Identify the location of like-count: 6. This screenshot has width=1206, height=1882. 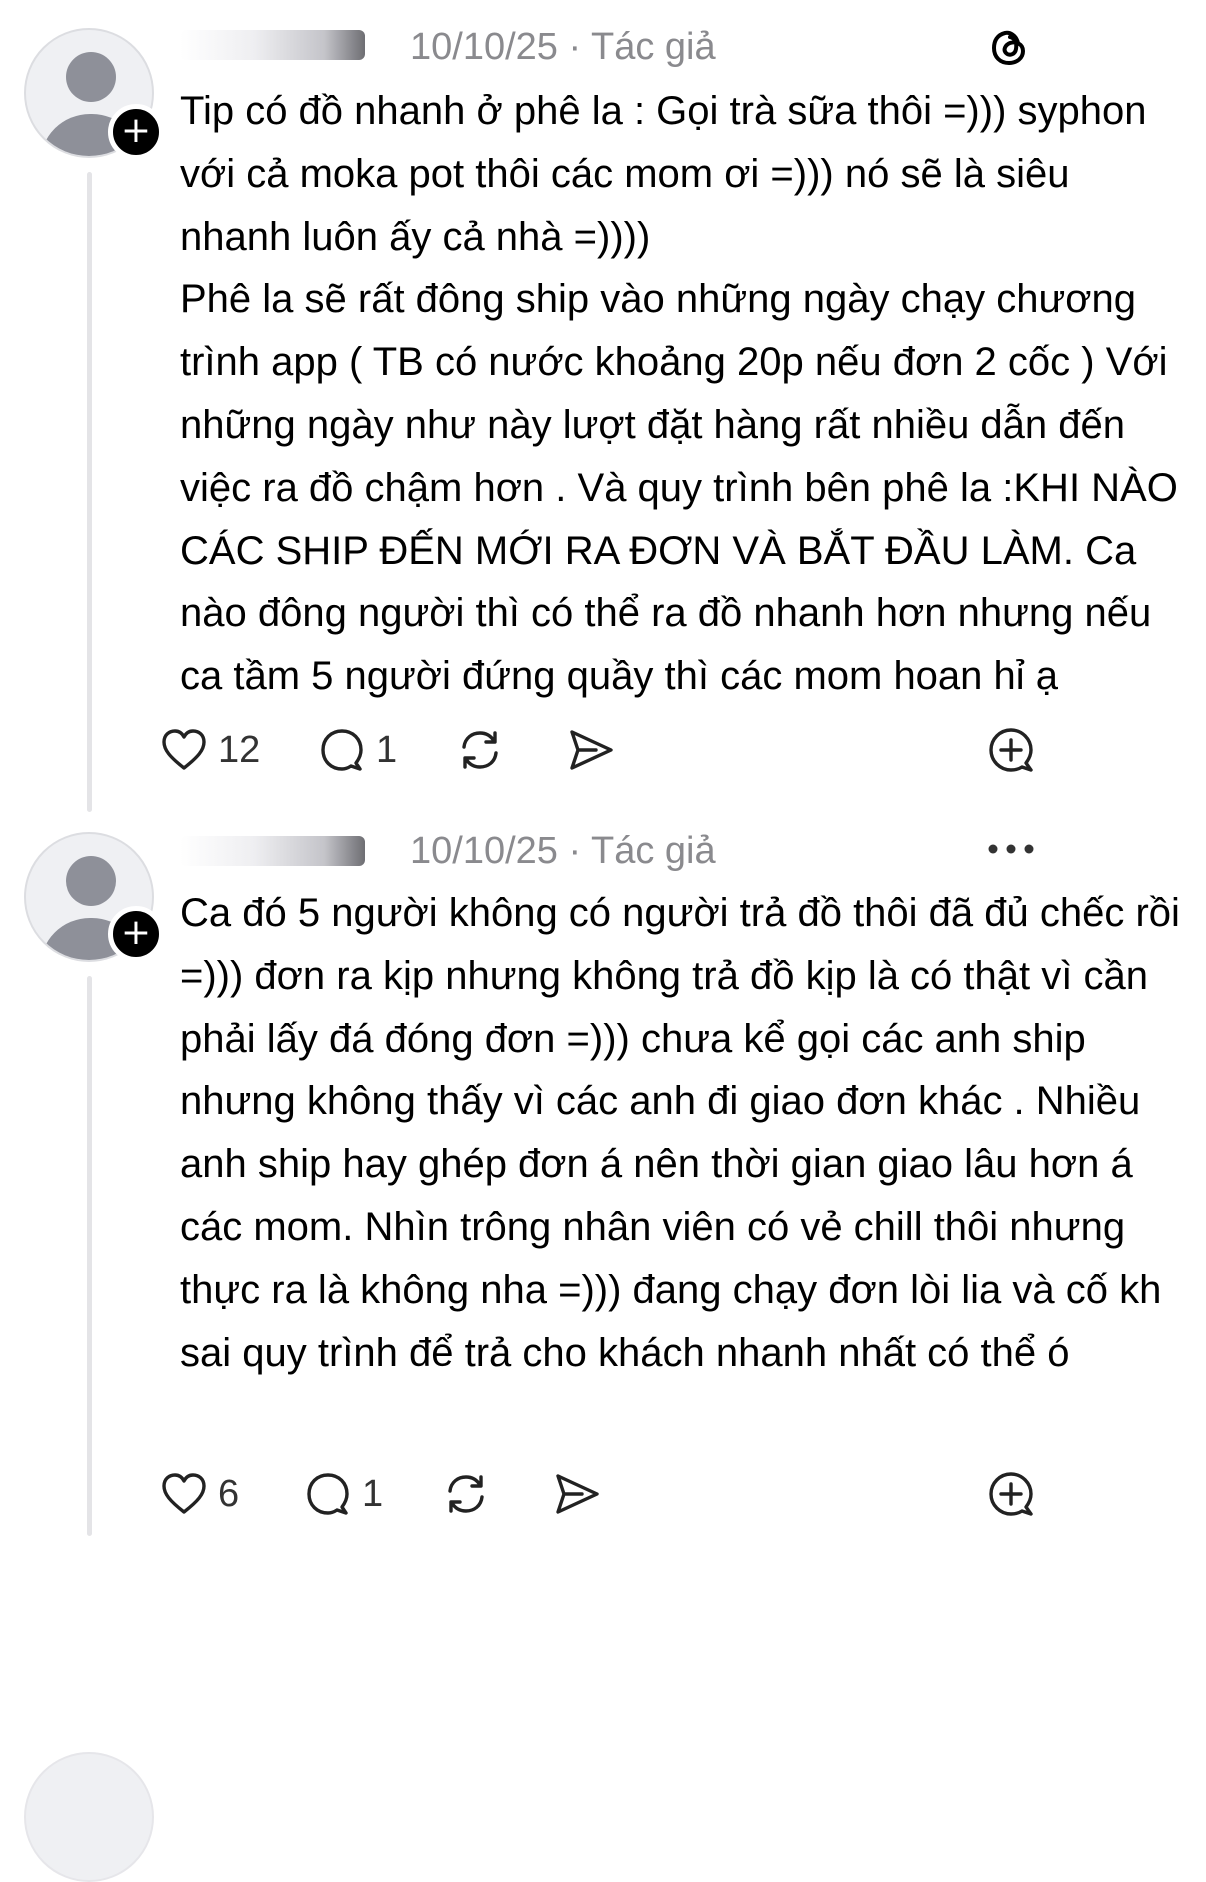
(229, 1493).